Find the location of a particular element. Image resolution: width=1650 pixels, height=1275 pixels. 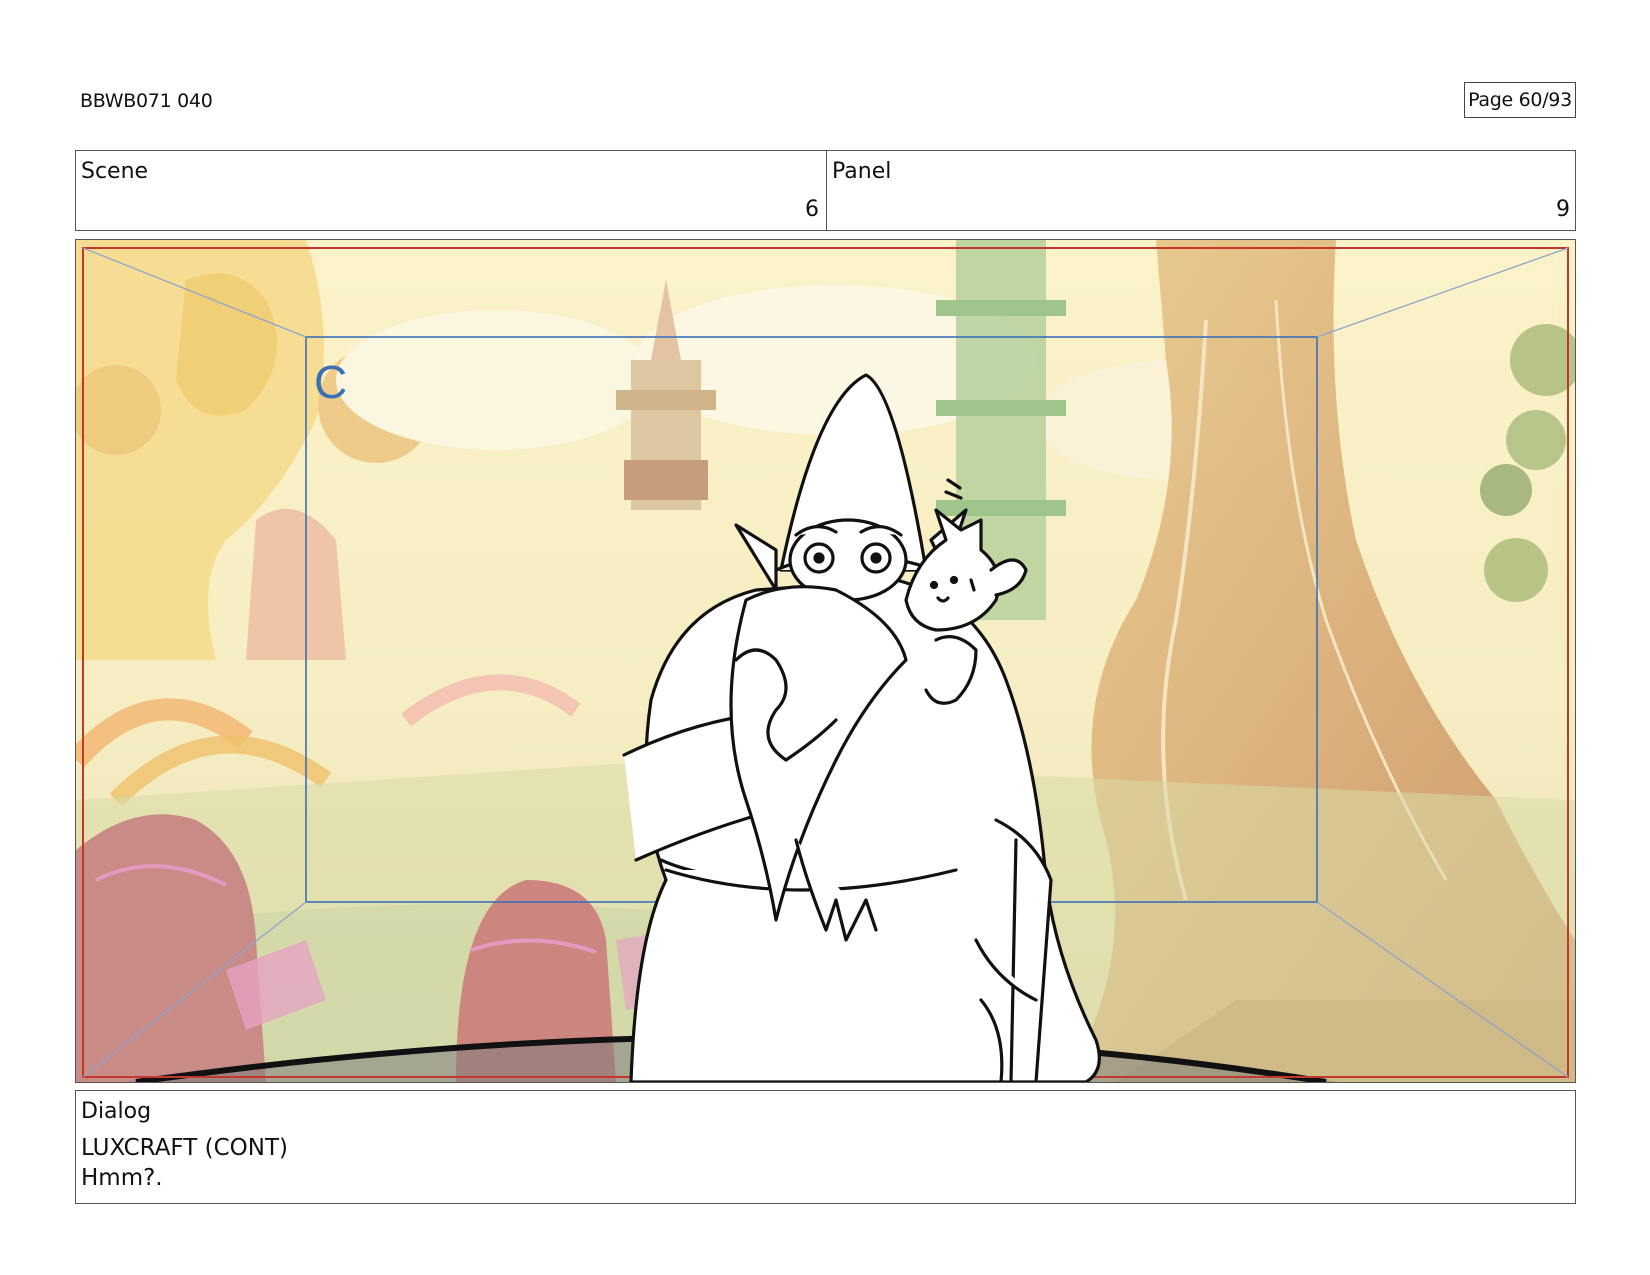

dialog-box: Dialog LUXCRAFT (CONT) Hmm?. is located at coordinates (825, 1147).